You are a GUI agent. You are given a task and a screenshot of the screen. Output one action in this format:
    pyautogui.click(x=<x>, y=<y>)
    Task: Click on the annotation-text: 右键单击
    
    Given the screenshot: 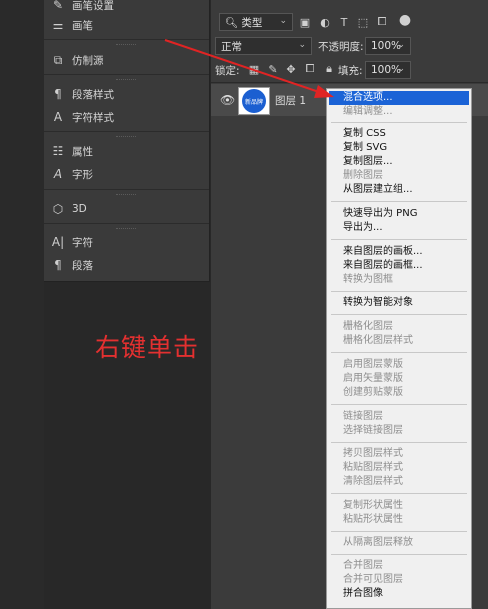 What is the action you would take?
    pyautogui.click(x=147, y=347)
    